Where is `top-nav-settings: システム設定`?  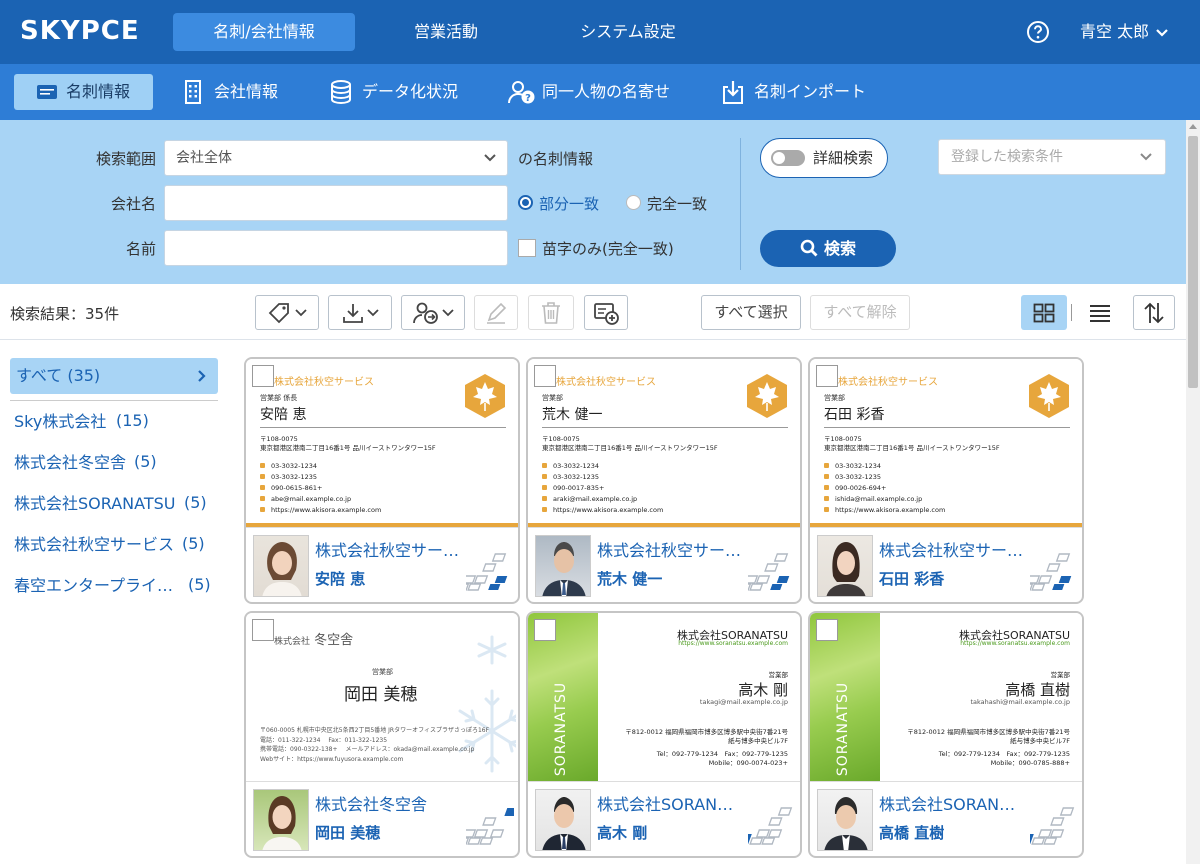 top-nav-settings: システム設定 is located at coordinates (628, 32).